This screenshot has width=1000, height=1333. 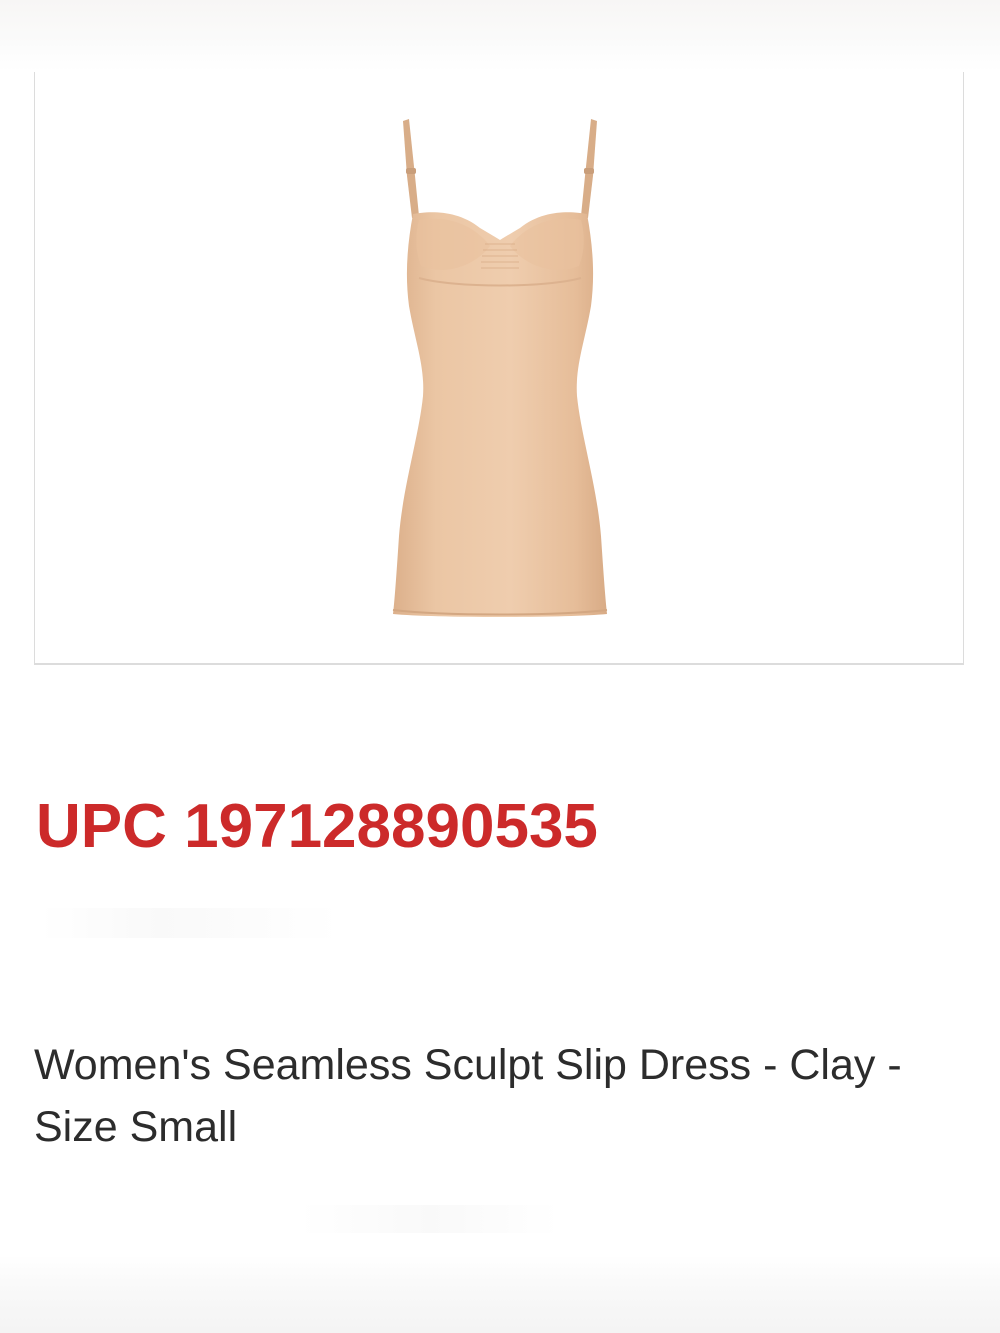 What do you see at coordinates (500, 414) in the screenshot?
I see `dress-body` at bounding box center [500, 414].